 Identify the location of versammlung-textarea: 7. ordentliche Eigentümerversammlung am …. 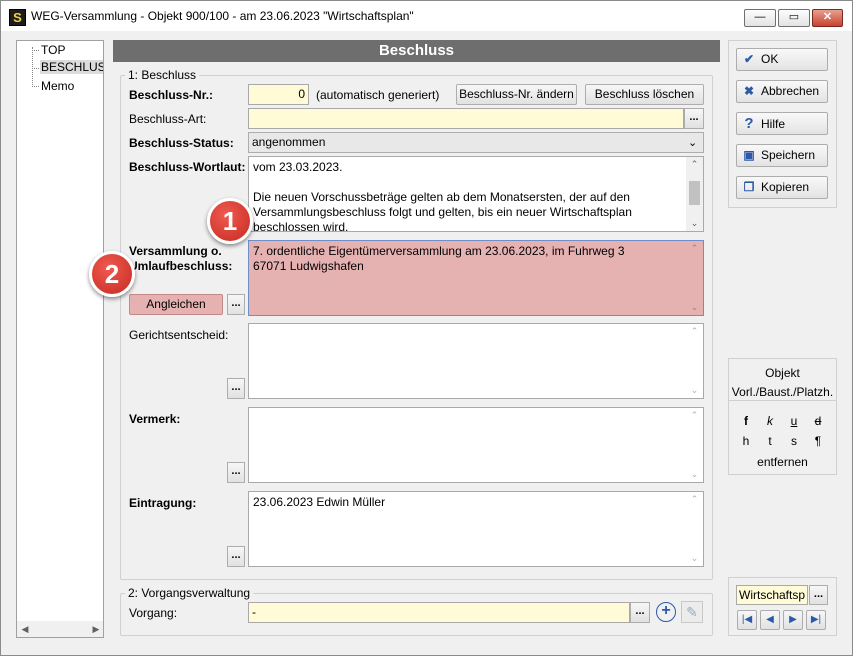
(476, 278).